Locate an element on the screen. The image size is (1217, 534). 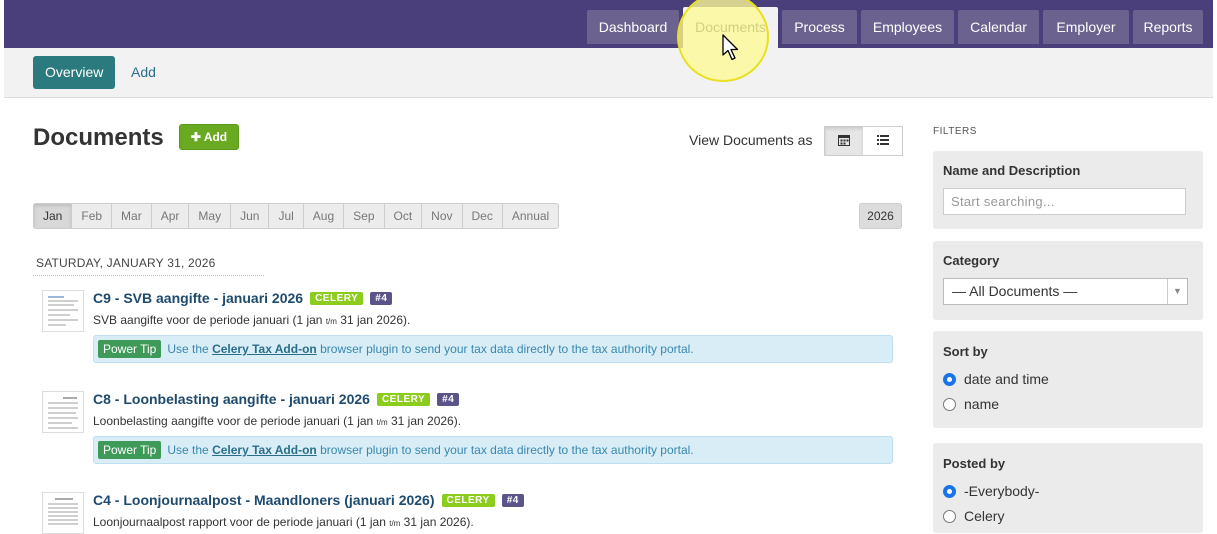
posted-everybody-radio: -Everybody- is located at coordinates (991, 491).